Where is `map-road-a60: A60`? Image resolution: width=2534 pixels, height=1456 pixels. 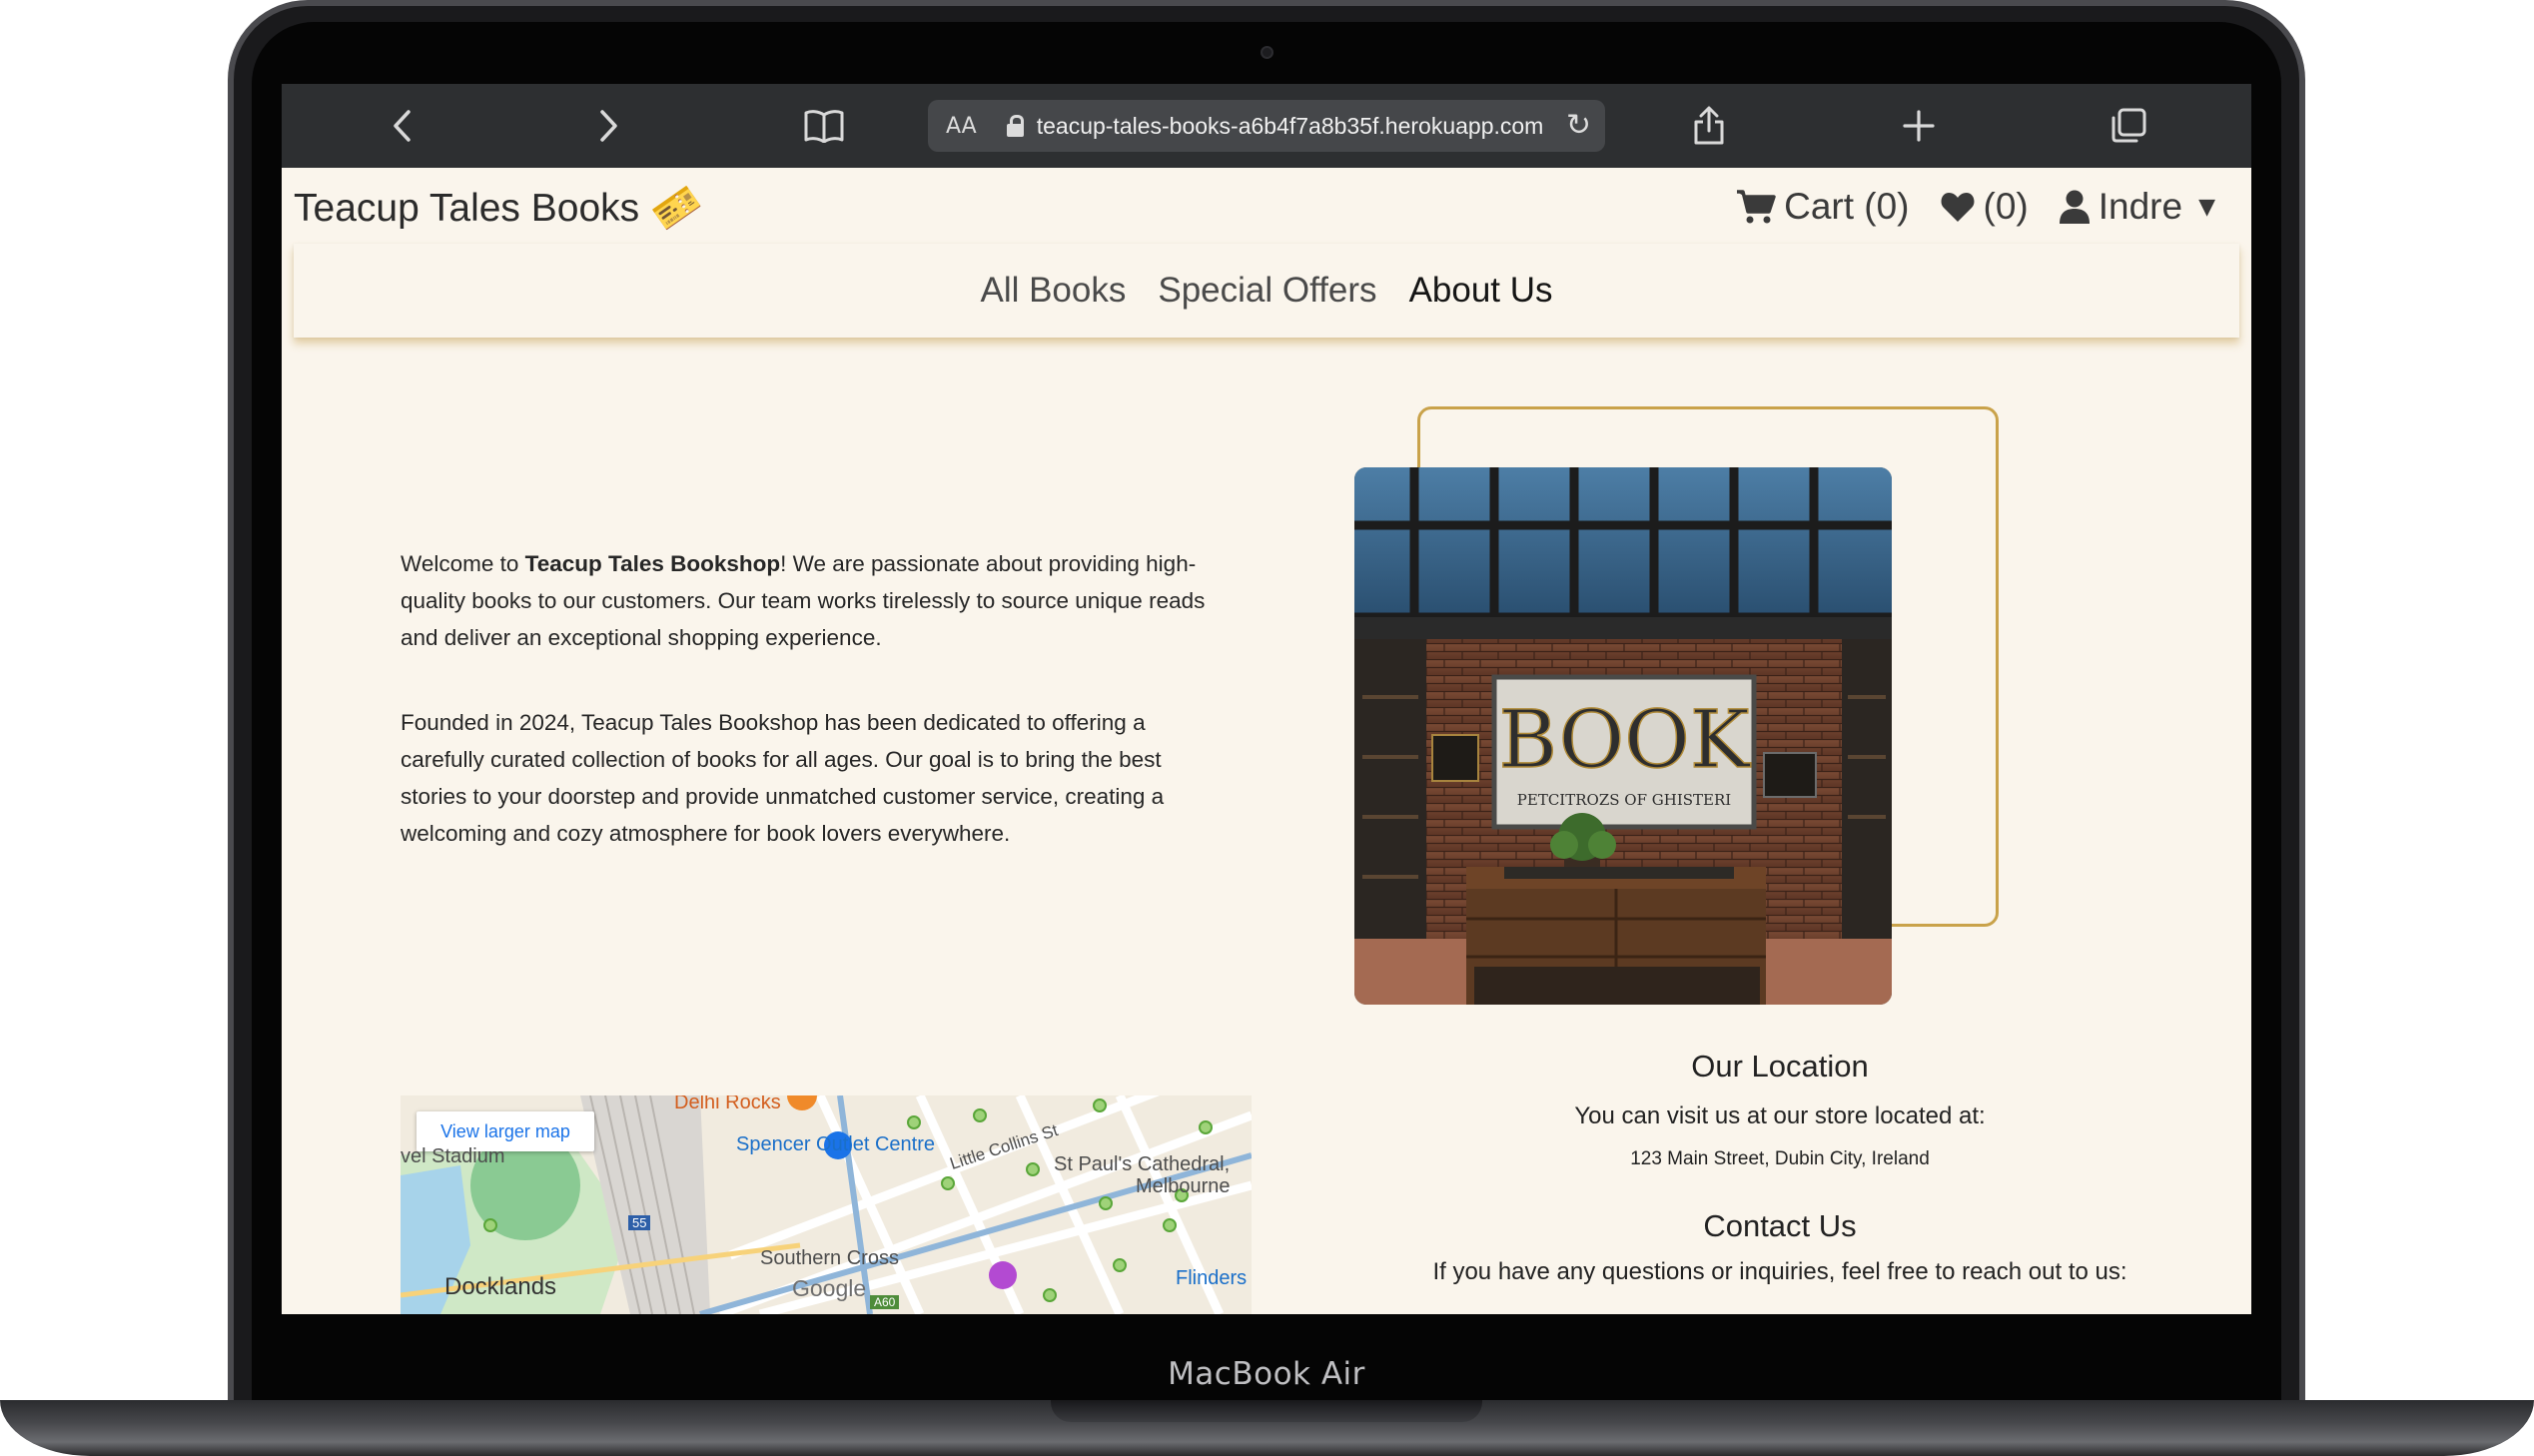 map-road-a60: A60 is located at coordinates (885, 1302).